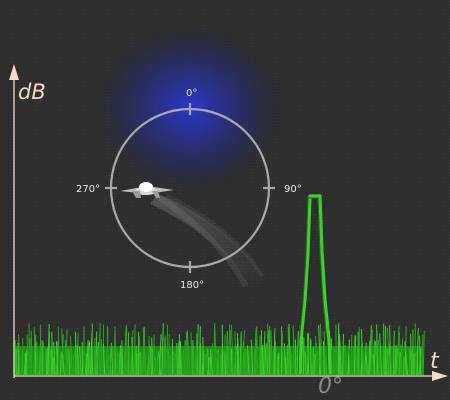  What do you see at coordinates (434, 361) in the screenshot?
I see `x-axis-label: t` at bounding box center [434, 361].